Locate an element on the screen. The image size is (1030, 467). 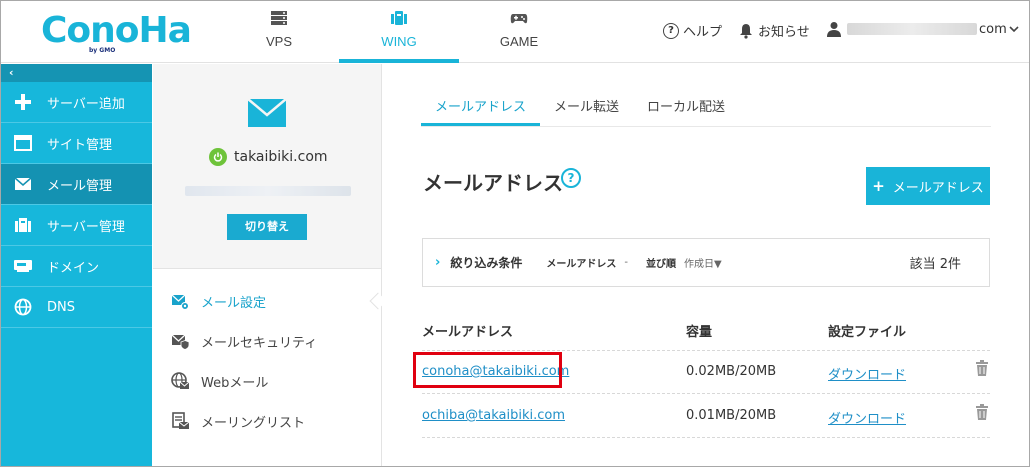
switch-domain-button: 切り替え is located at coordinates (267, 227).